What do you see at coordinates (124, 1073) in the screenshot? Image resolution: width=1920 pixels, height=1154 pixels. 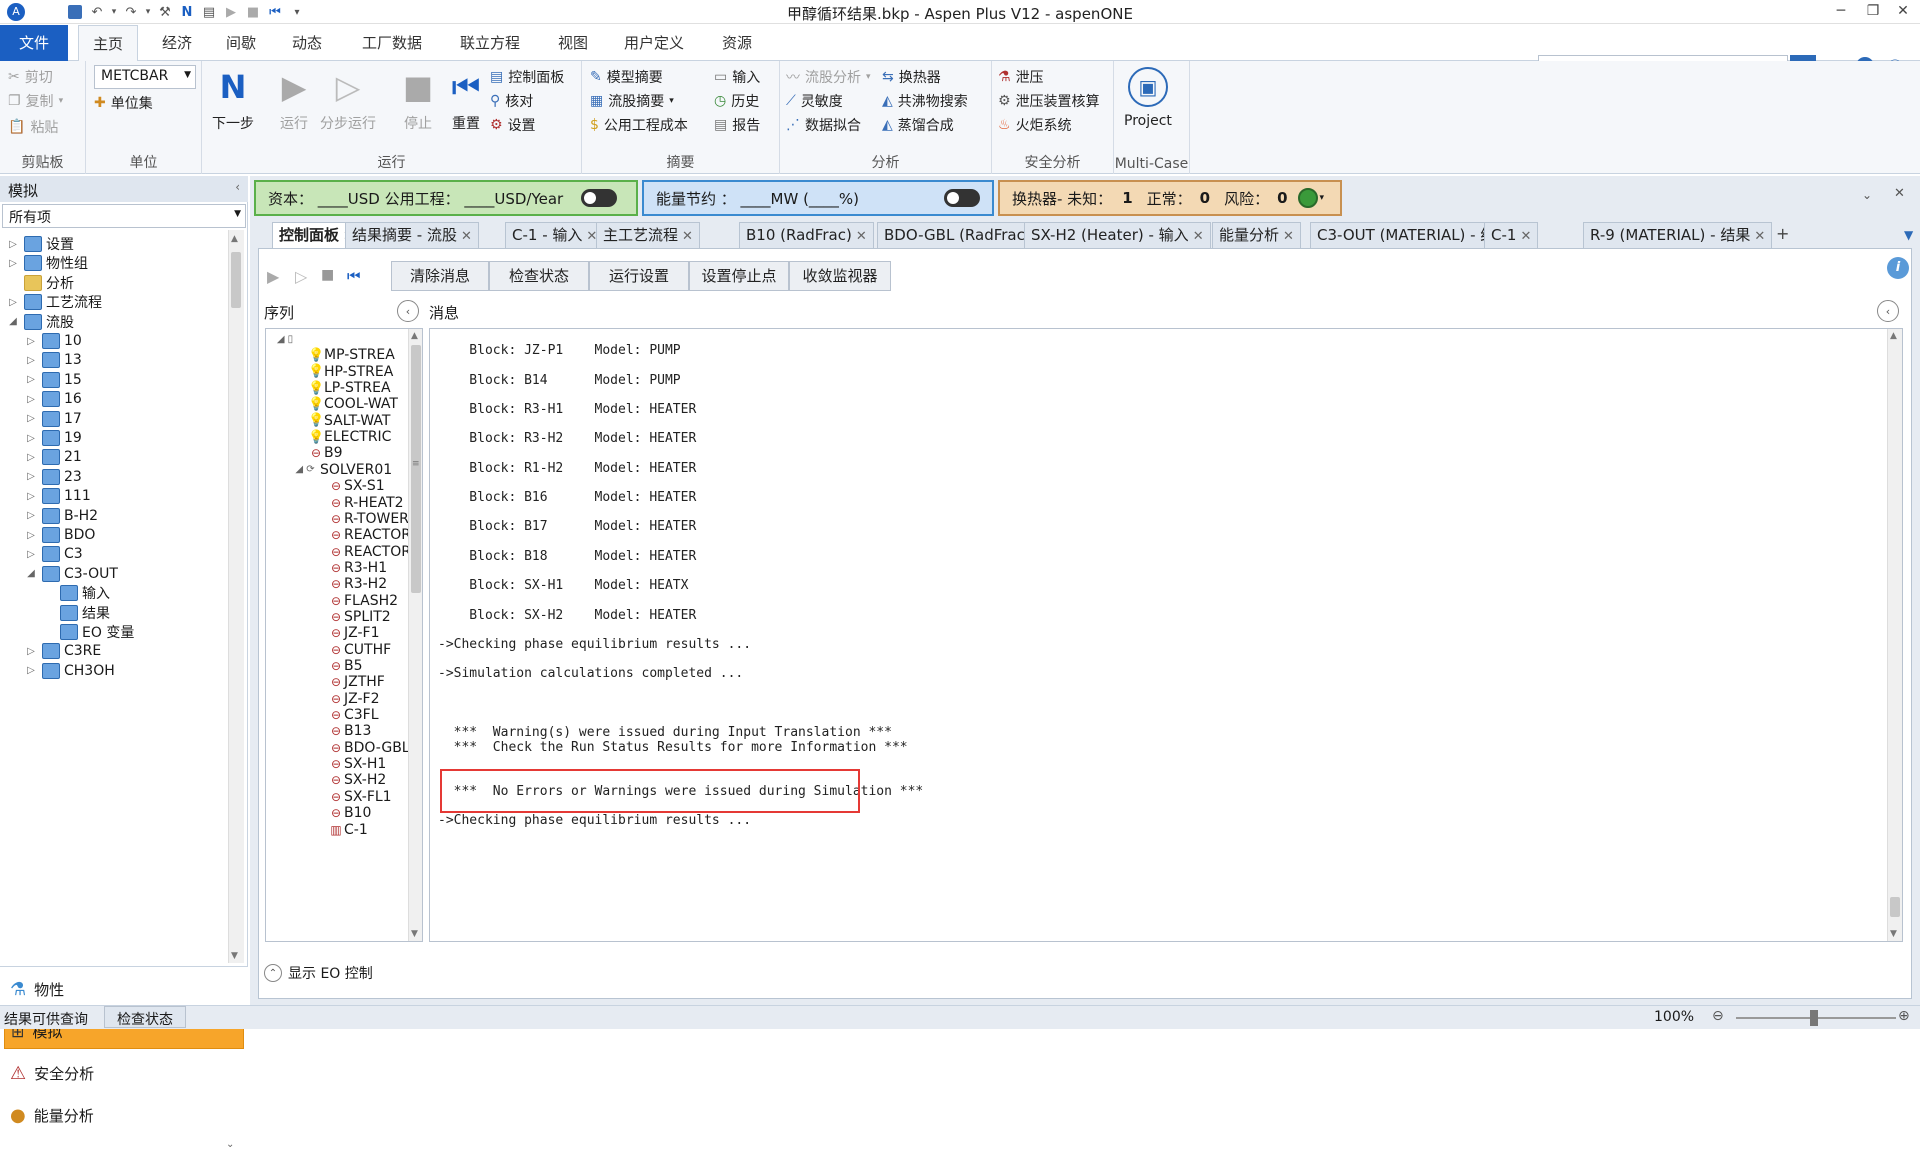 I see `nav-safety-analysis: ⚠ 安全分析` at bounding box center [124, 1073].